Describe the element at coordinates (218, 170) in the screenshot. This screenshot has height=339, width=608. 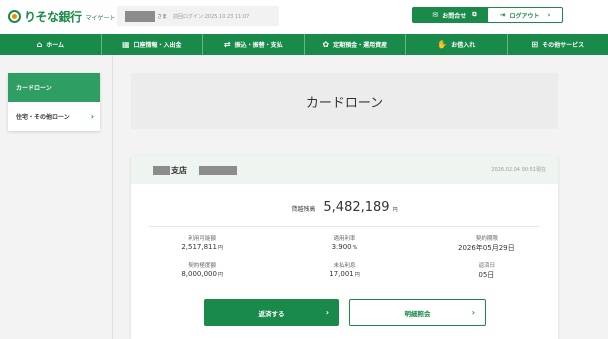
I see `account-number-redacted` at that location.